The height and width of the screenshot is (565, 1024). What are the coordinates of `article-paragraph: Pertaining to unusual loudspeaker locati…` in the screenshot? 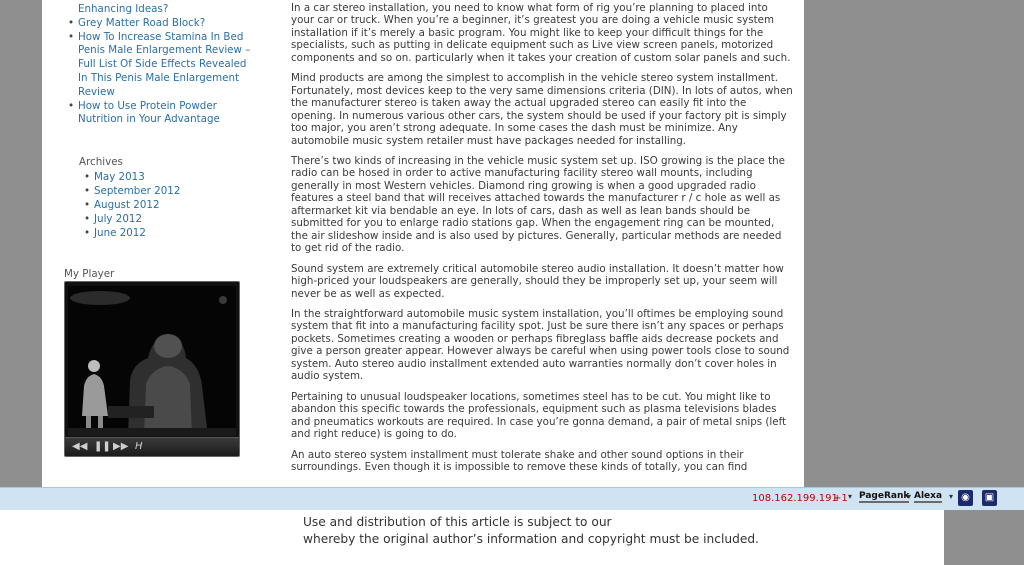 It's located at (539, 415).